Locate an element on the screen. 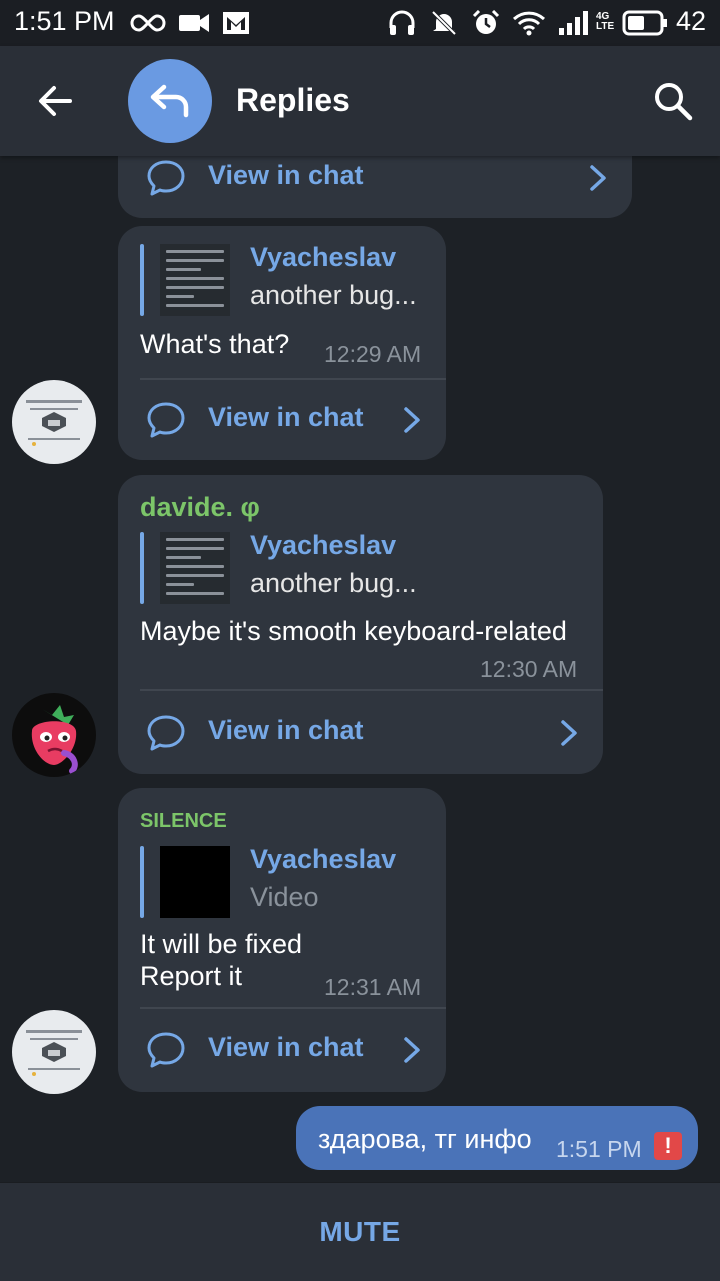  mute-button: MUTE is located at coordinates (360, 1232).